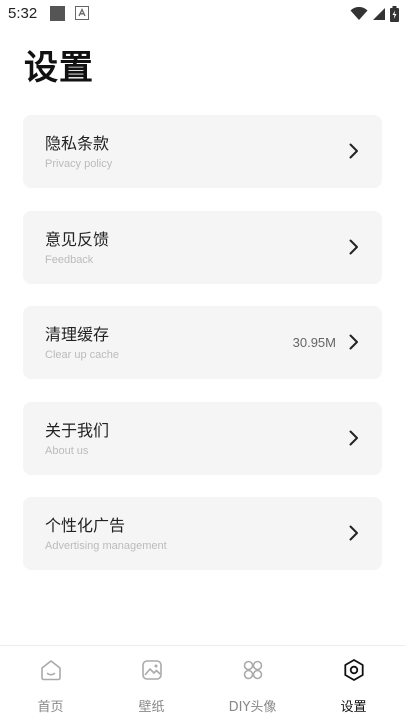  What do you see at coordinates (82, 355) in the screenshot?
I see `setting-subtitle: Clear up cache` at bounding box center [82, 355].